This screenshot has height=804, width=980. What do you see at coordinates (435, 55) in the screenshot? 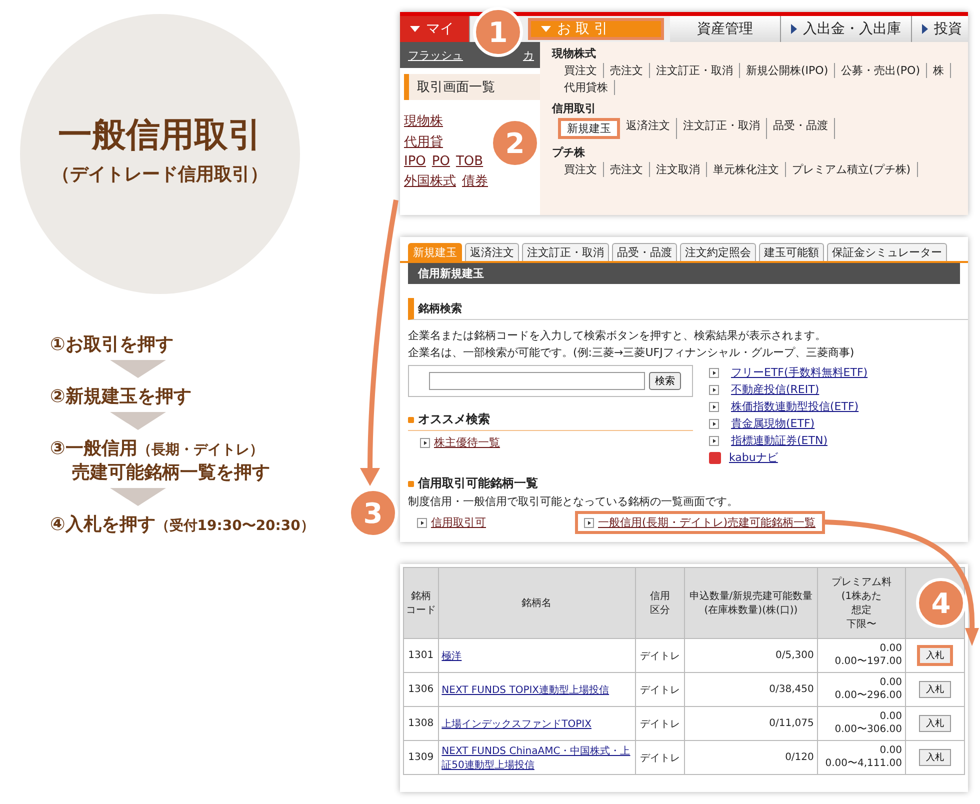
I see `toolbar-link: フラッシュ` at bounding box center [435, 55].